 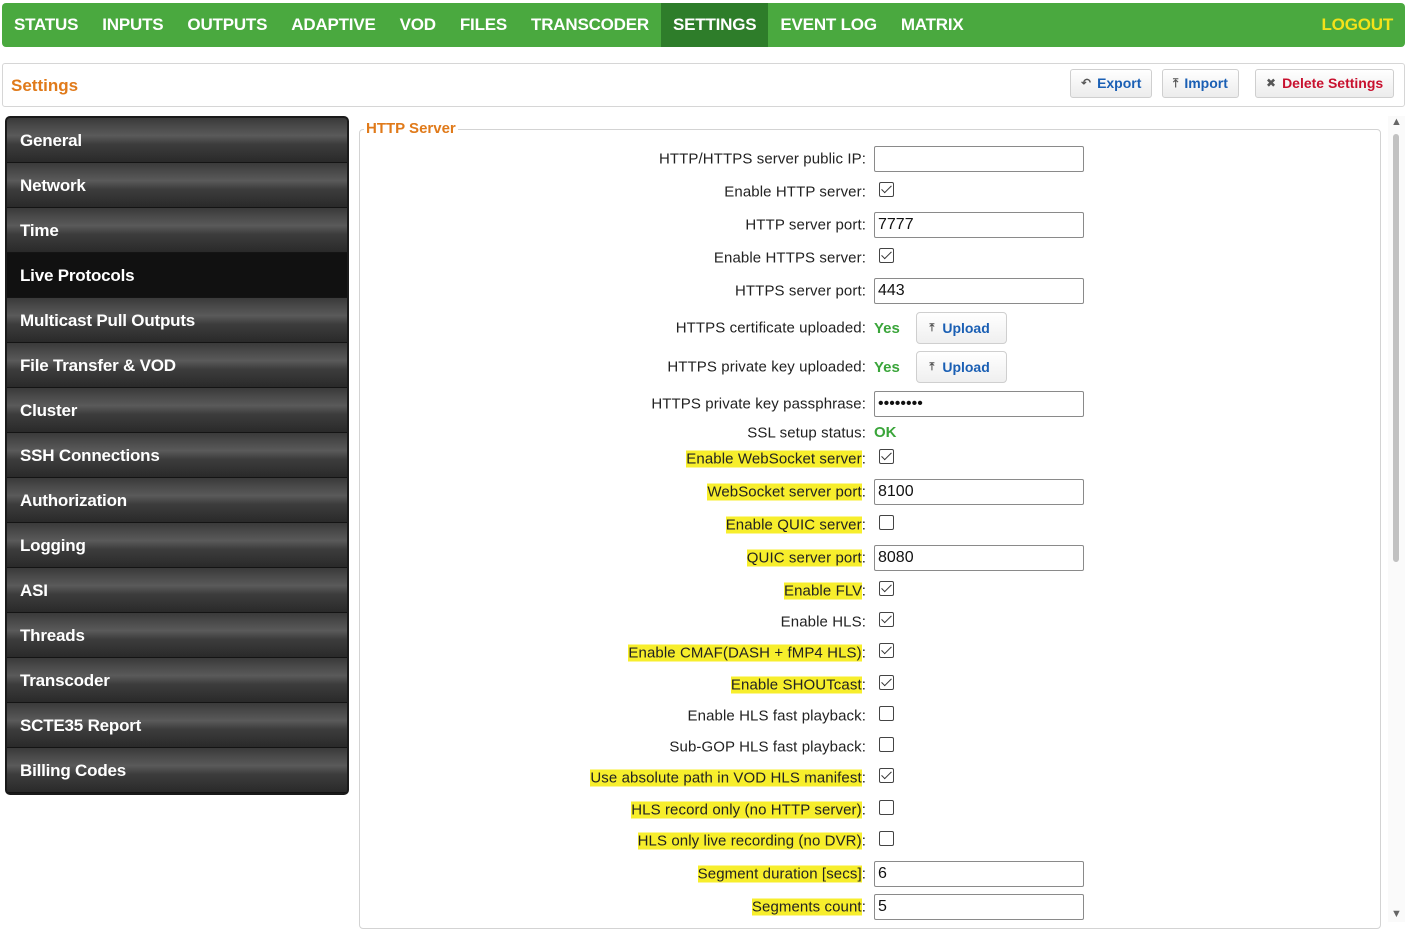 I want to click on hls-fast-checkbox, so click(x=886, y=713).